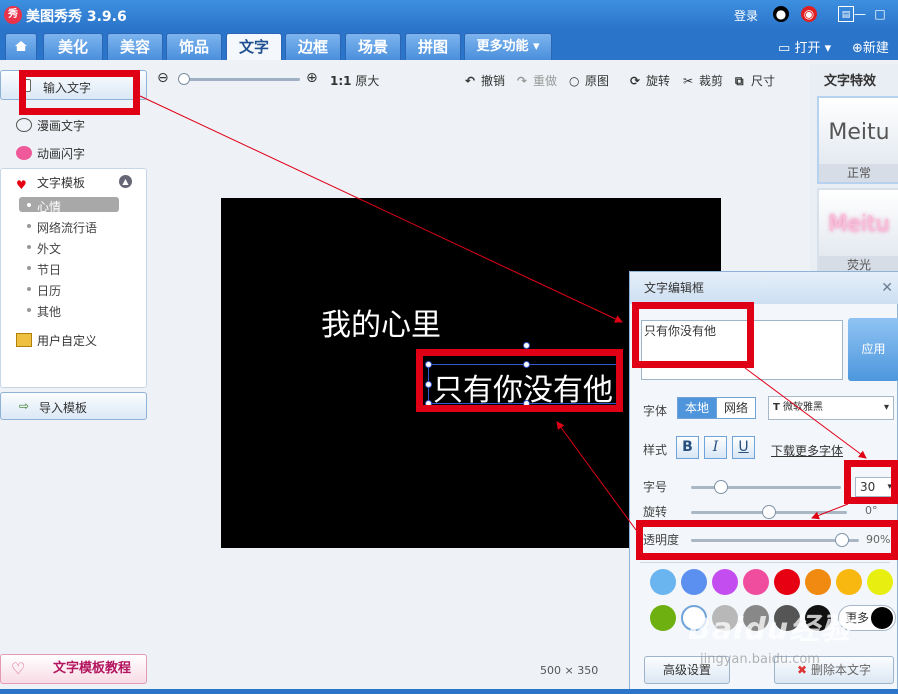 Image resolution: width=898 pixels, height=694 pixels. Describe the element at coordinates (433, 46) in the screenshot. I see `tab-collage: 拼图` at that location.